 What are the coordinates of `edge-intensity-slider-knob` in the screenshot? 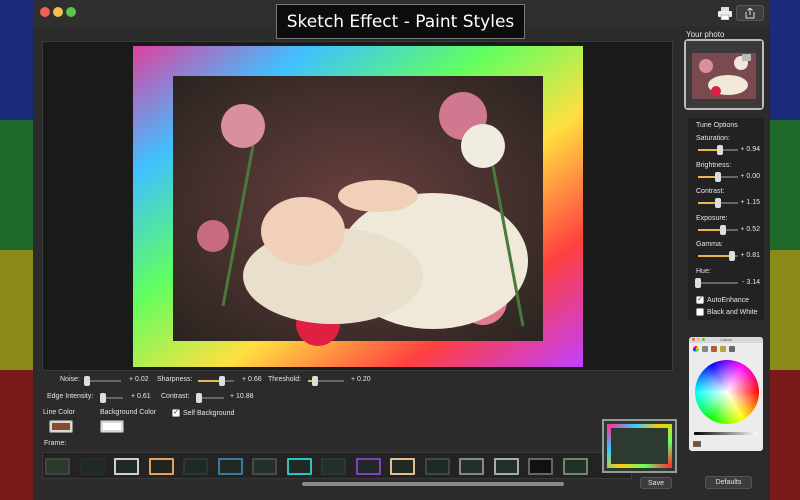 It's located at (103, 398).